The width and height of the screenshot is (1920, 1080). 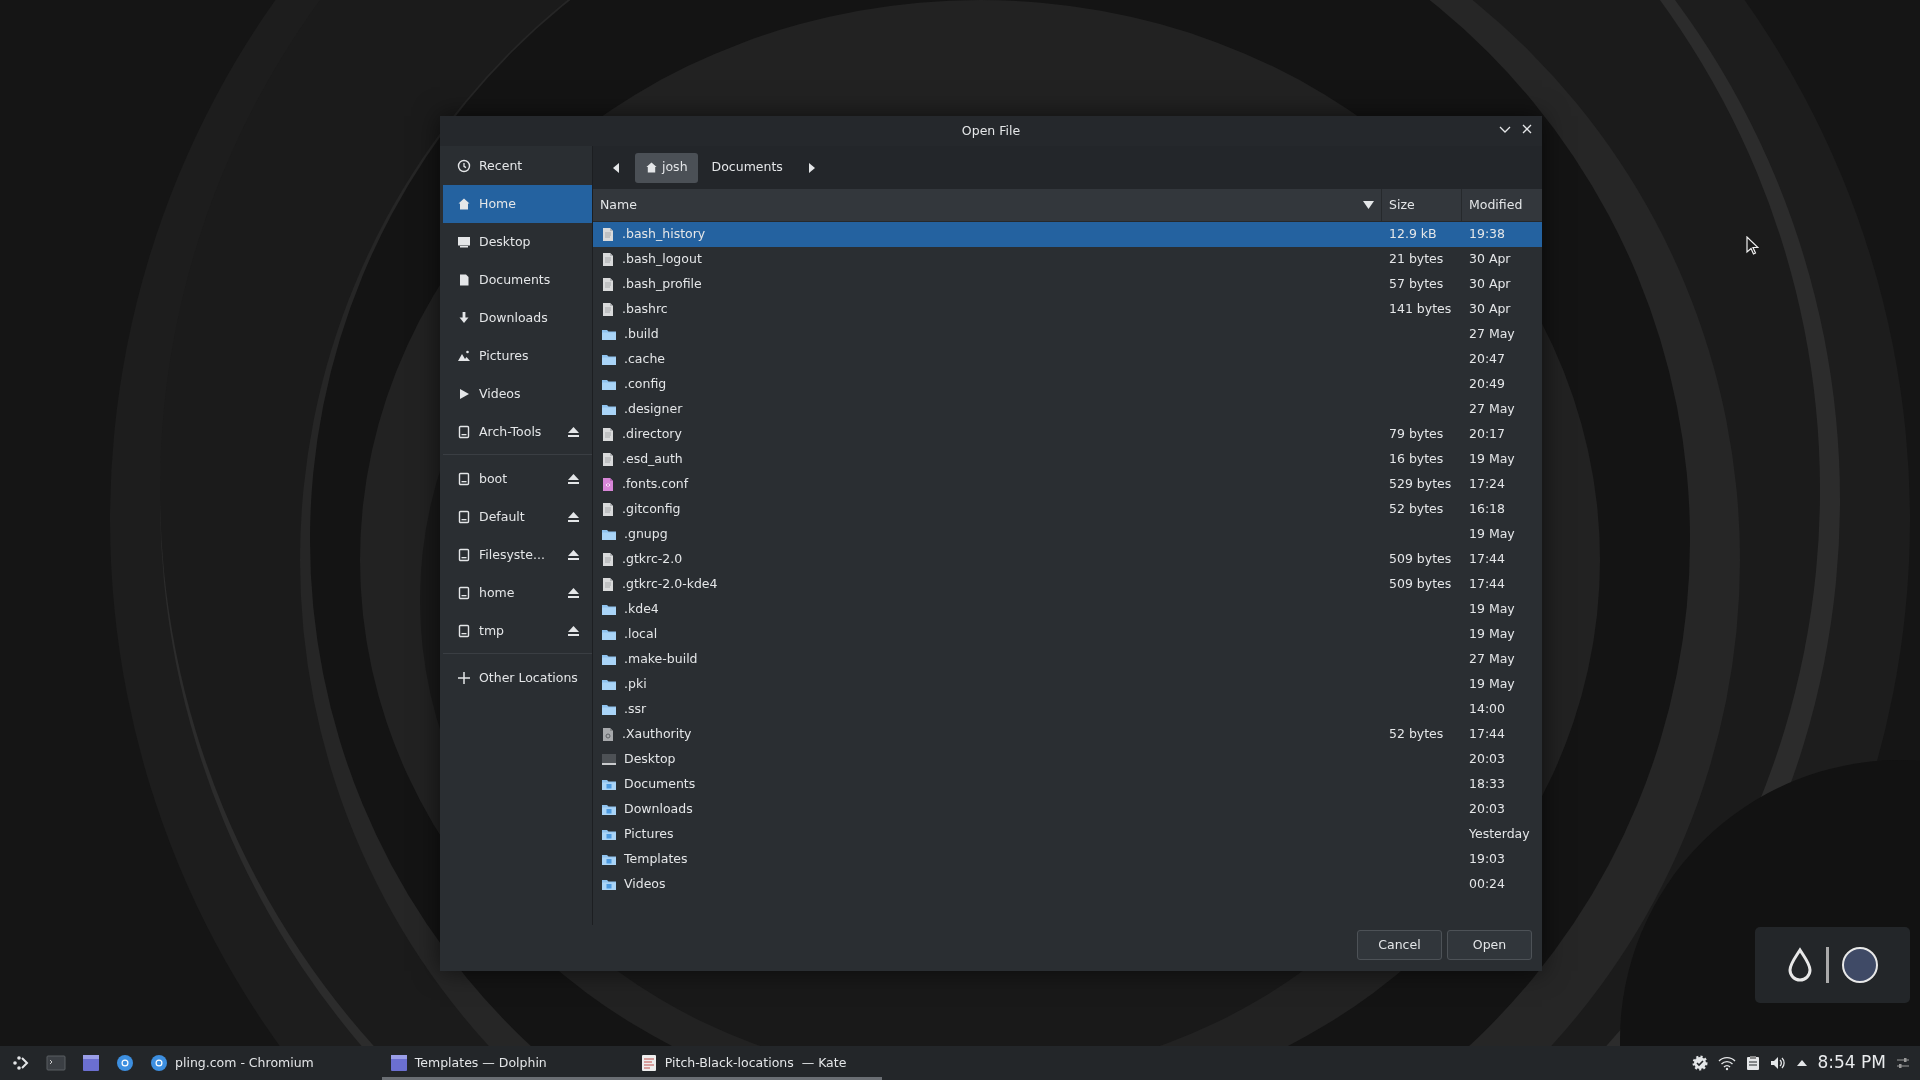 What do you see at coordinates (1067, 709) in the screenshot?
I see `file-row: .ssr 14:00` at bounding box center [1067, 709].